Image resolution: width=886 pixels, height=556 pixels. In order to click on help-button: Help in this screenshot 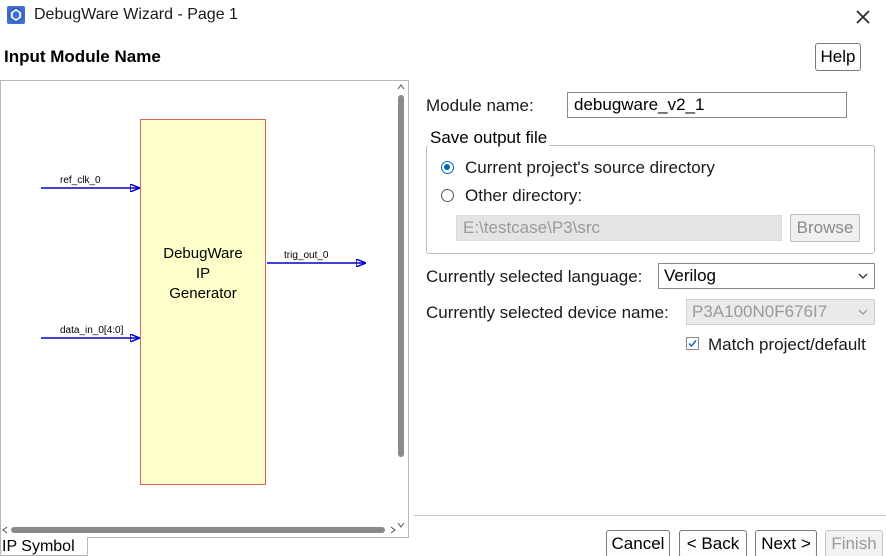, I will do `click(838, 57)`.